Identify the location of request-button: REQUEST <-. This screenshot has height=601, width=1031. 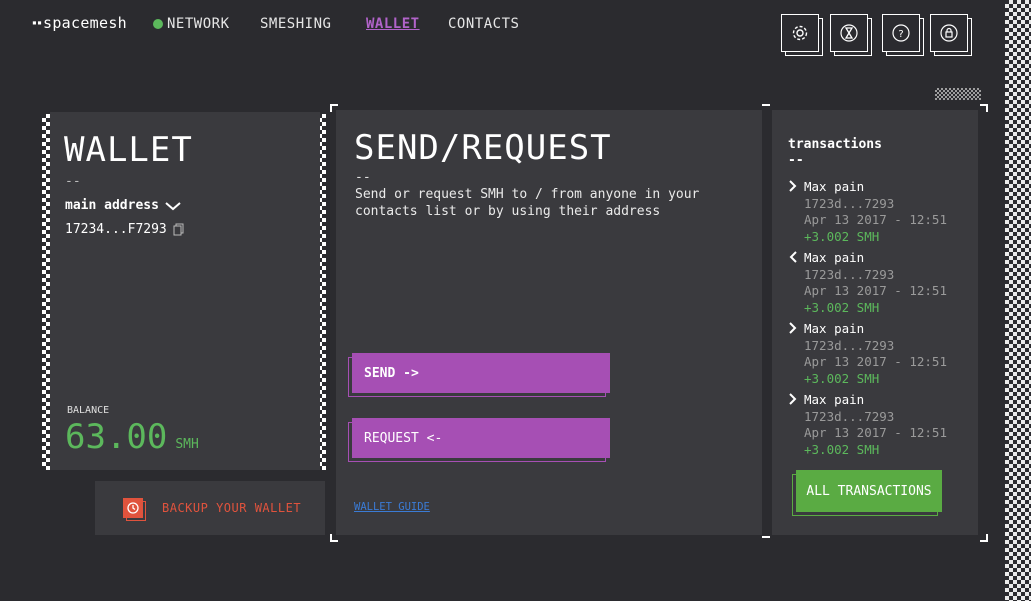
(481, 438).